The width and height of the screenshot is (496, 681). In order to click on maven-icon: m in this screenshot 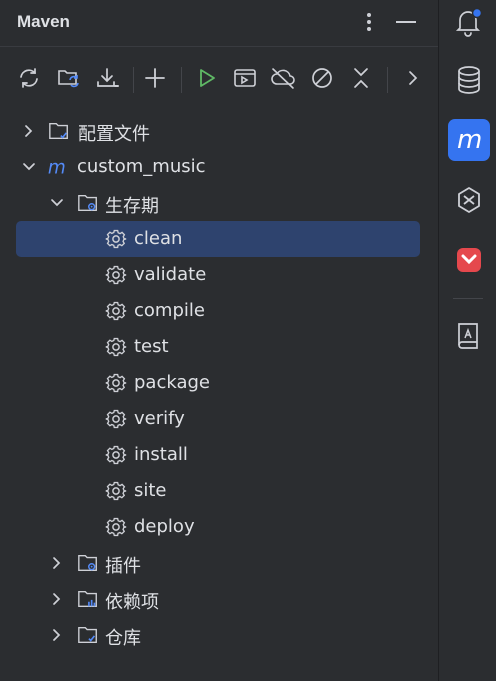, I will do `click(469, 140)`.